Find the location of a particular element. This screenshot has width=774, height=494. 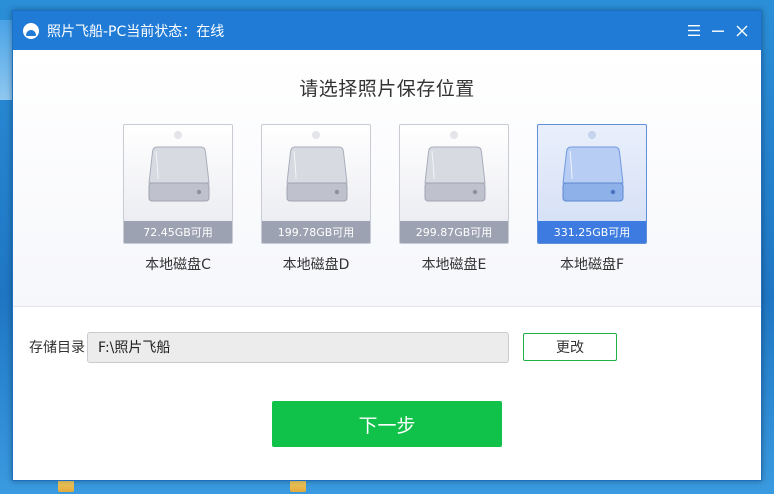

menu-icon is located at coordinates (694, 31).